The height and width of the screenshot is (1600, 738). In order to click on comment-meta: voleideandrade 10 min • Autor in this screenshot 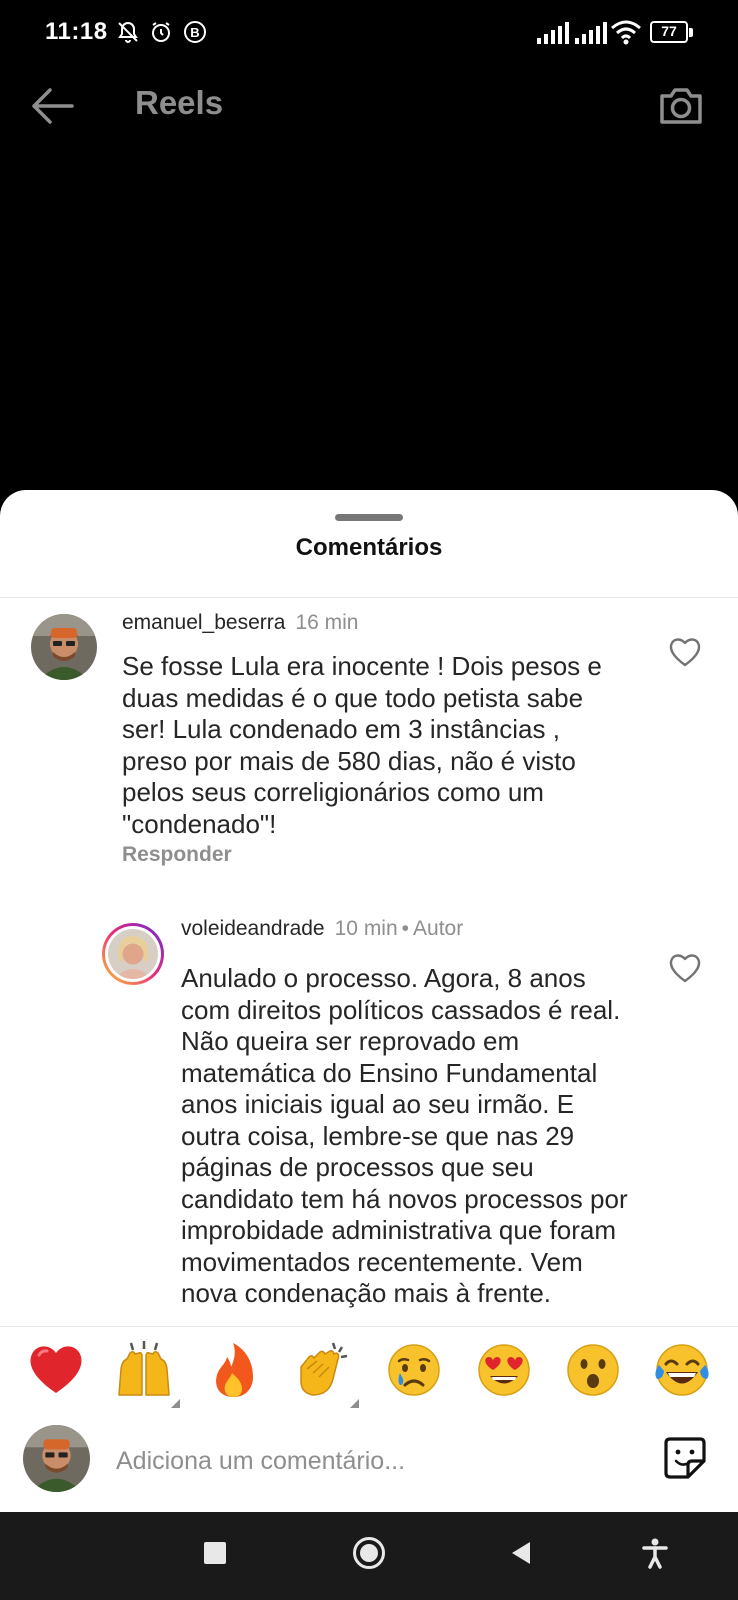, I will do `click(322, 929)`.